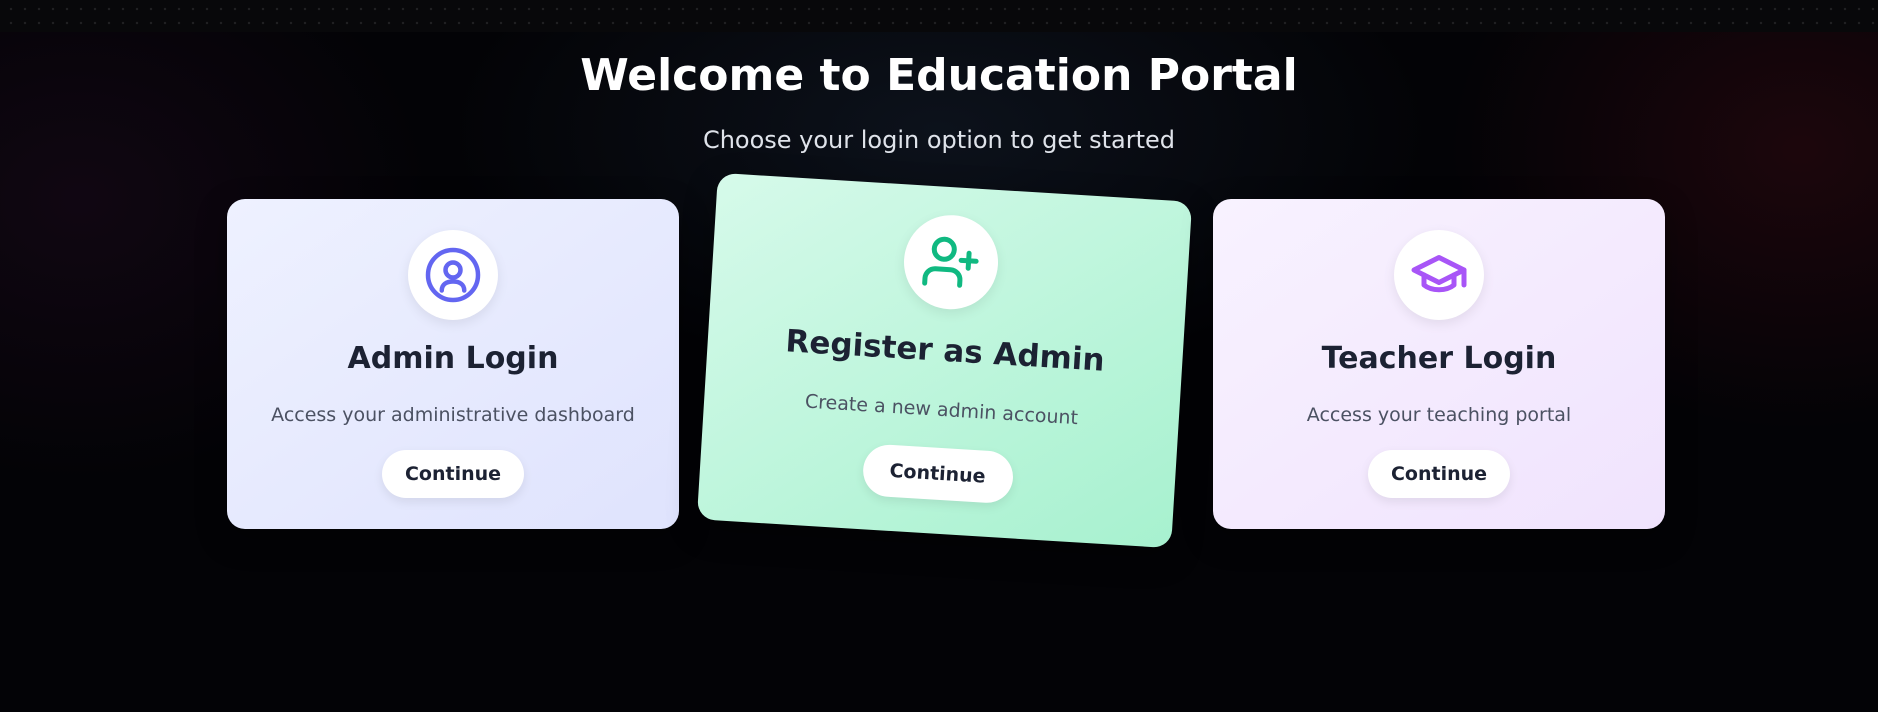 The width and height of the screenshot is (1878, 712). I want to click on page-title: Welcome to Education Portal, so click(939, 75).